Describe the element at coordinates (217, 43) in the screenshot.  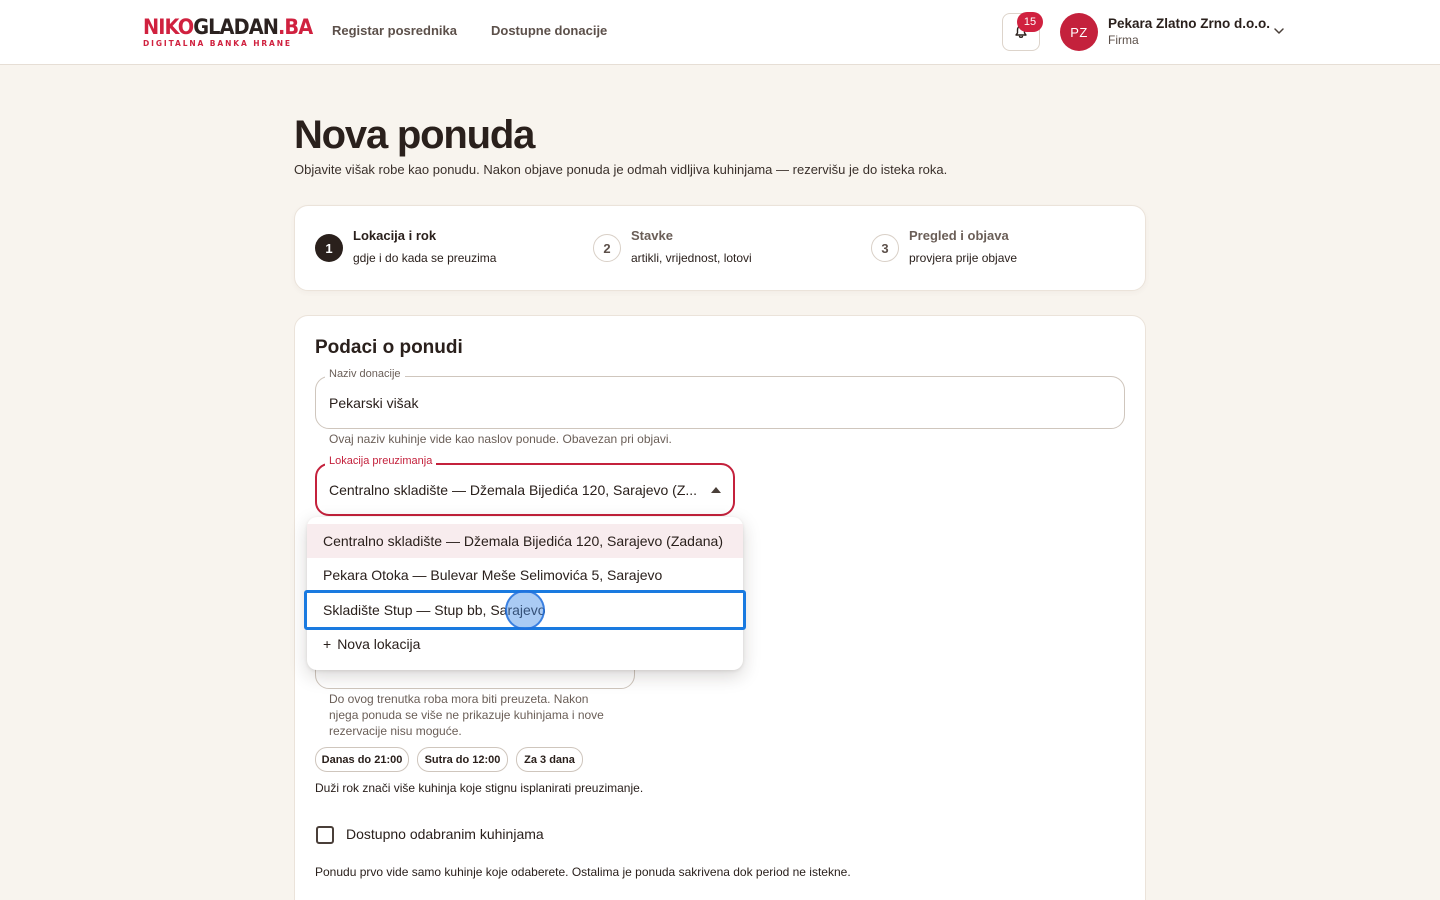
I see `logo-tagline: DIGITALNA BANKA HRANE` at that location.